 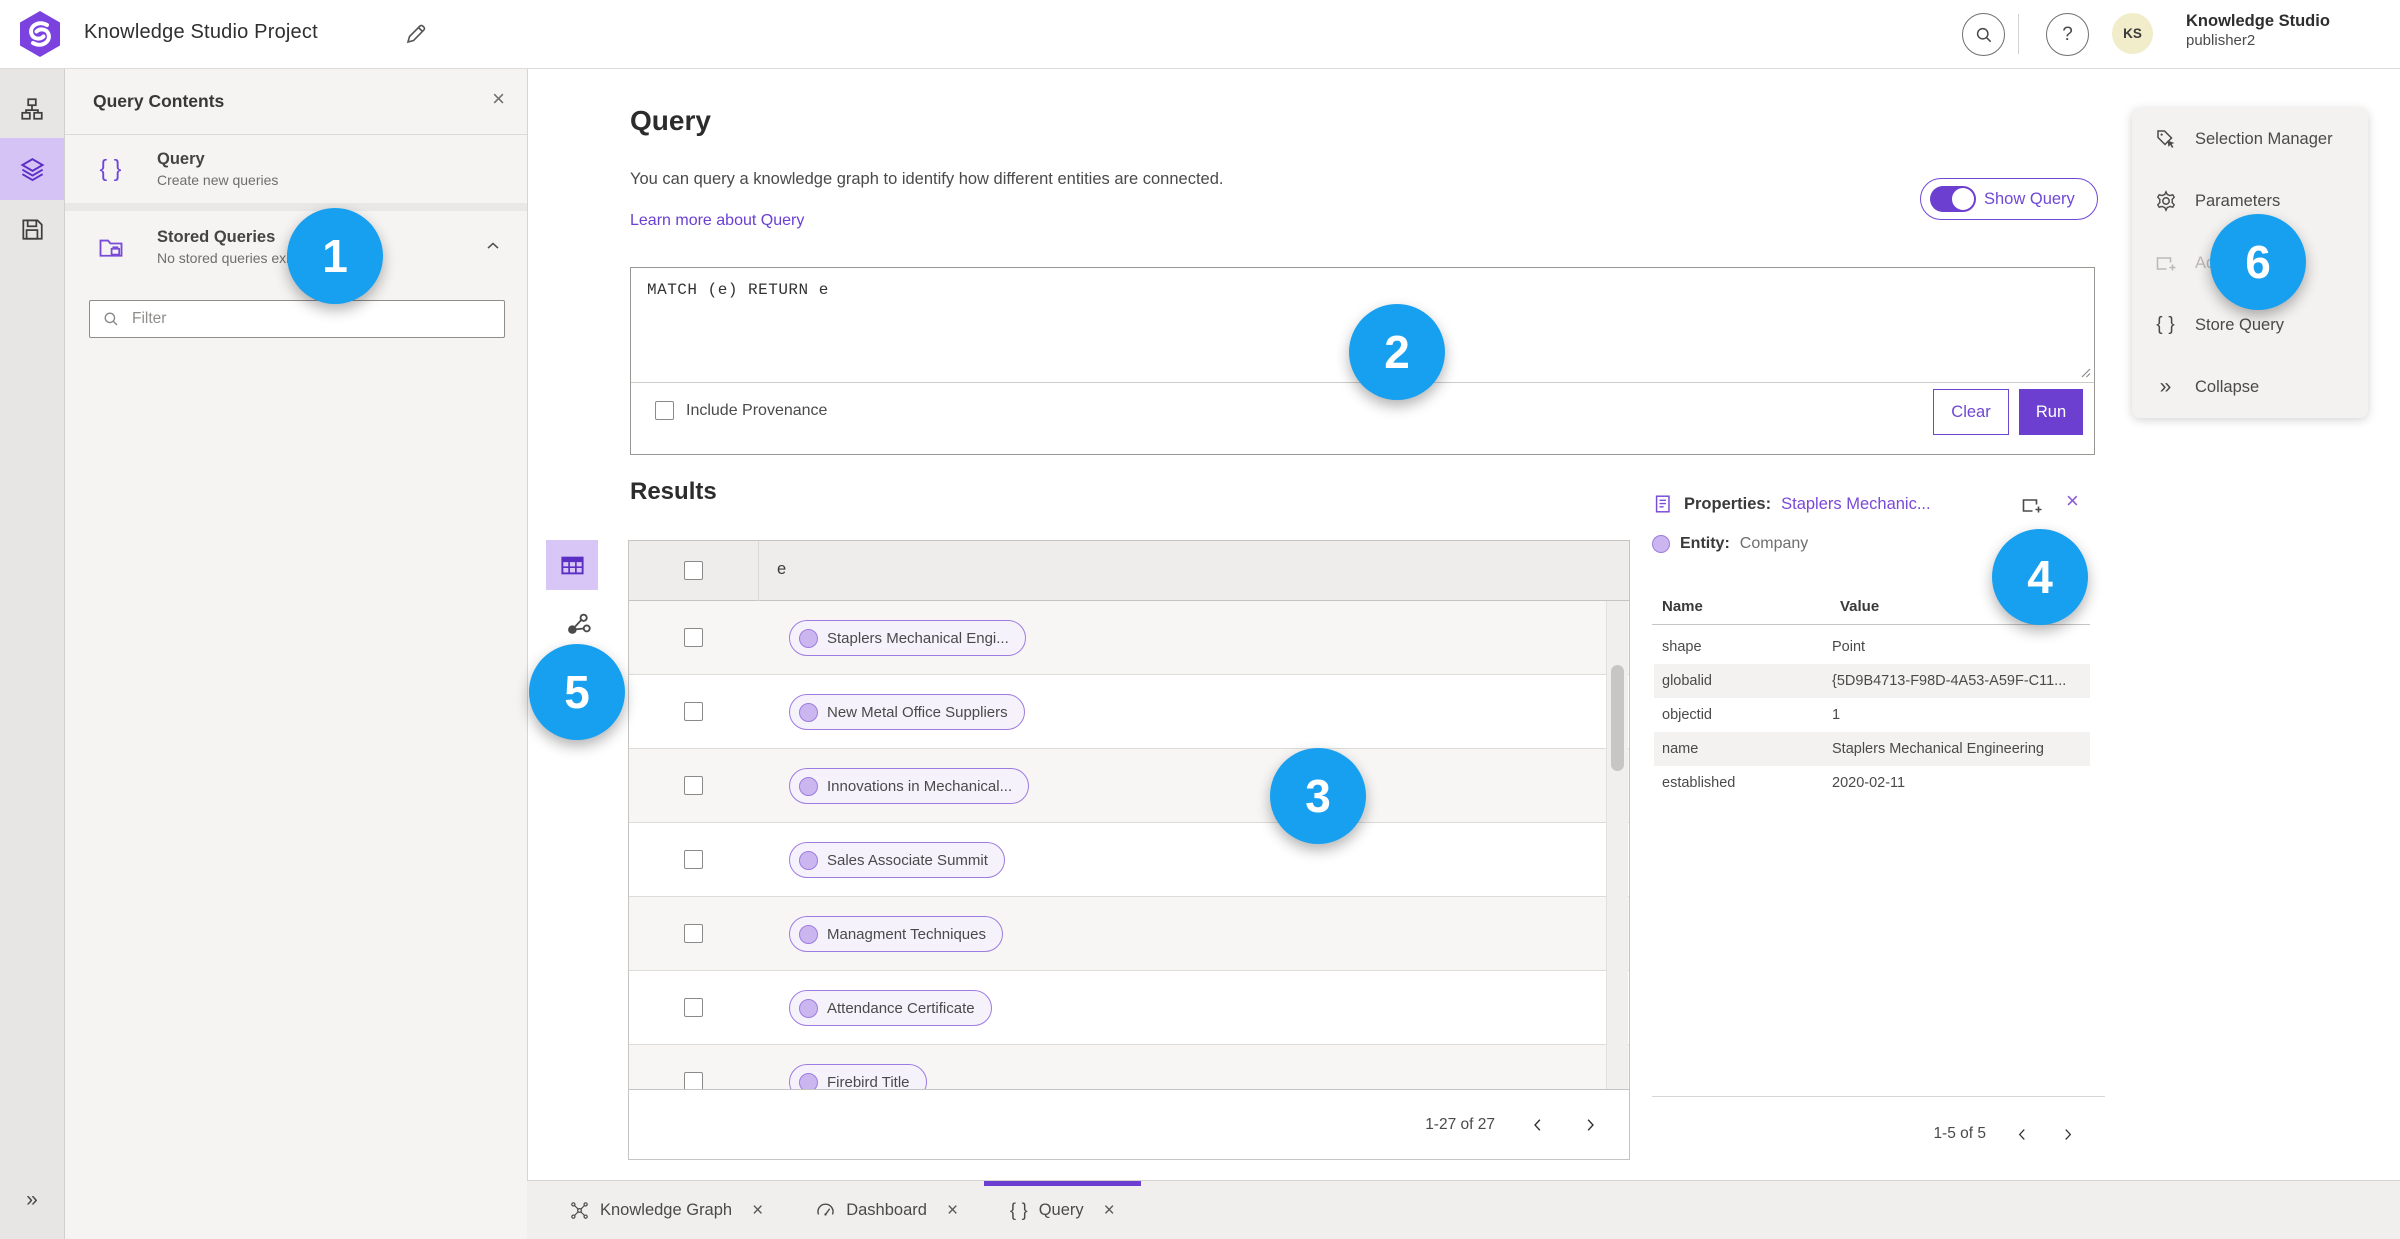 I want to click on scrollbar-thumb, so click(x=1617, y=718).